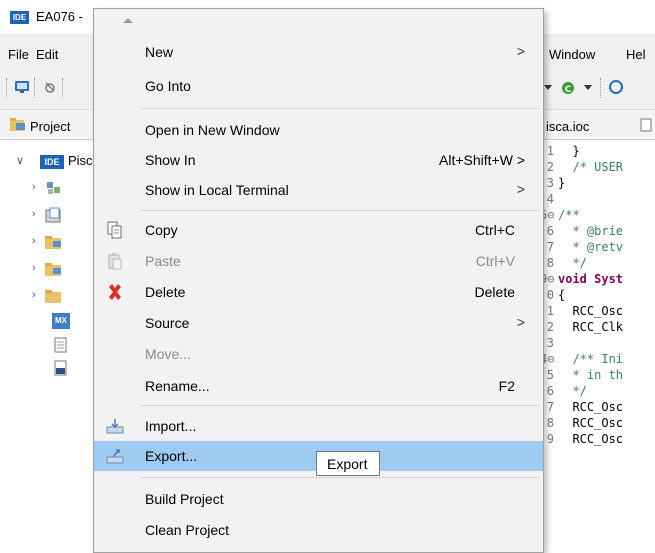  What do you see at coordinates (47, 54) in the screenshot?
I see `menu-edit: Edit` at bounding box center [47, 54].